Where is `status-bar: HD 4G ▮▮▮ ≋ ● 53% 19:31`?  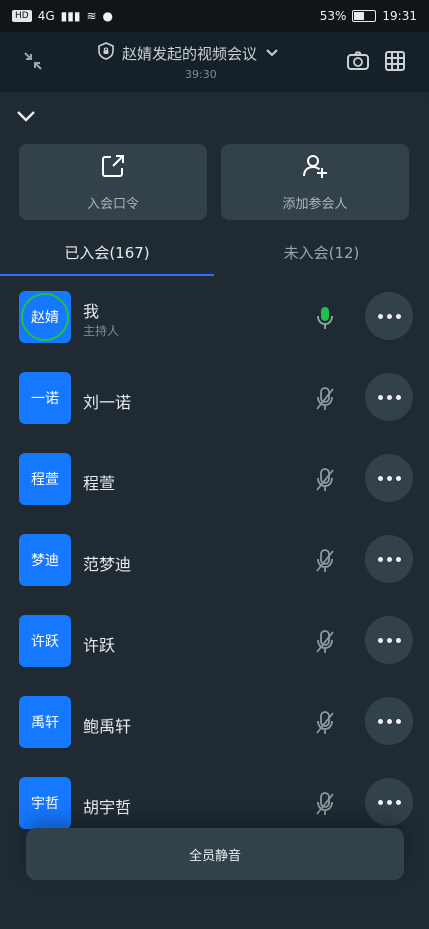
status-bar: HD 4G ▮▮▮ ≋ ● 53% 19:31 is located at coordinates (214, 16).